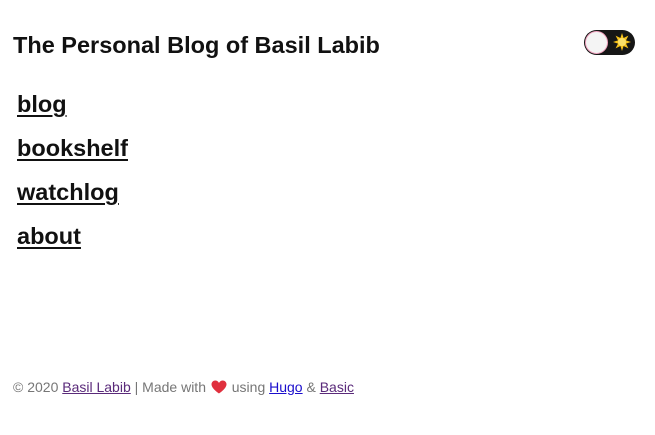 This screenshot has width=655, height=435. Describe the element at coordinates (337, 387) in the screenshot. I see `basic-theme-link: Basic` at that location.